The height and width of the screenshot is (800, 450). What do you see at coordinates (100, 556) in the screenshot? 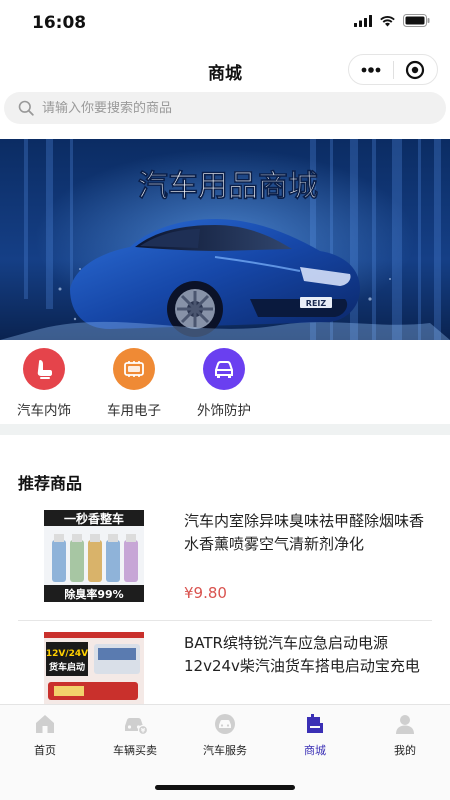
I see `product-image: 一秒香整车 除臭率99%` at bounding box center [100, 556].